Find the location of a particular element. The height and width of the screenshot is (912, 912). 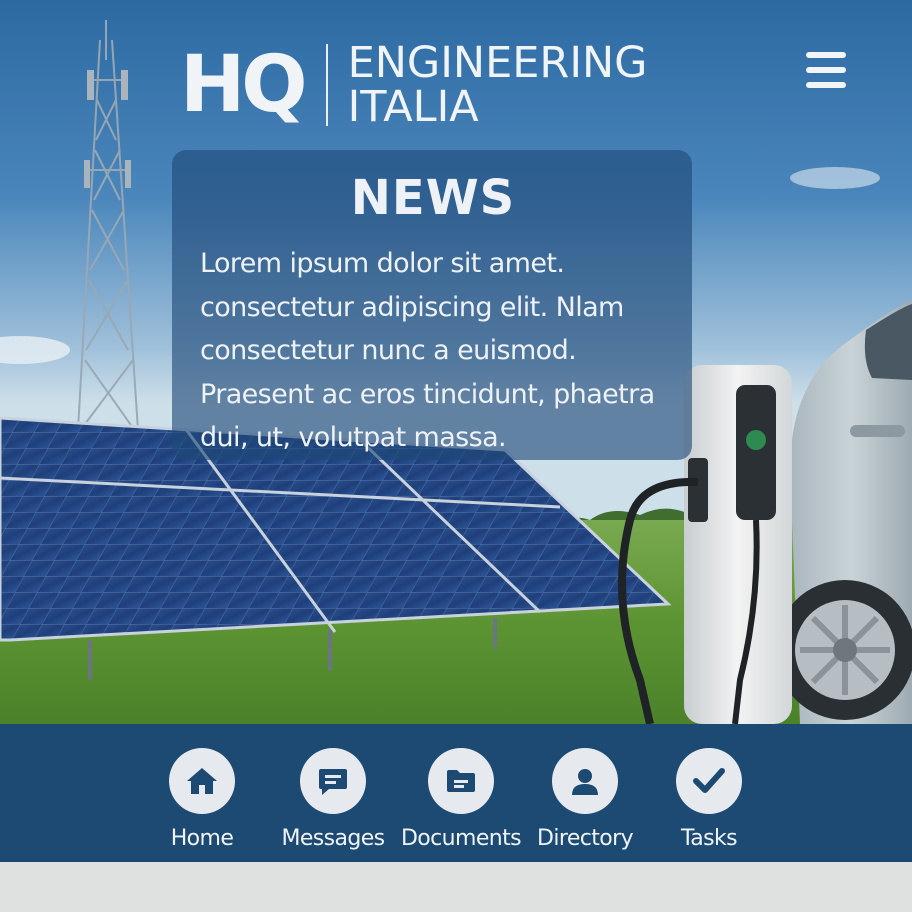

brand-logo: HQ ENGINEERING ITALIA is located at coordinates (413, 85).